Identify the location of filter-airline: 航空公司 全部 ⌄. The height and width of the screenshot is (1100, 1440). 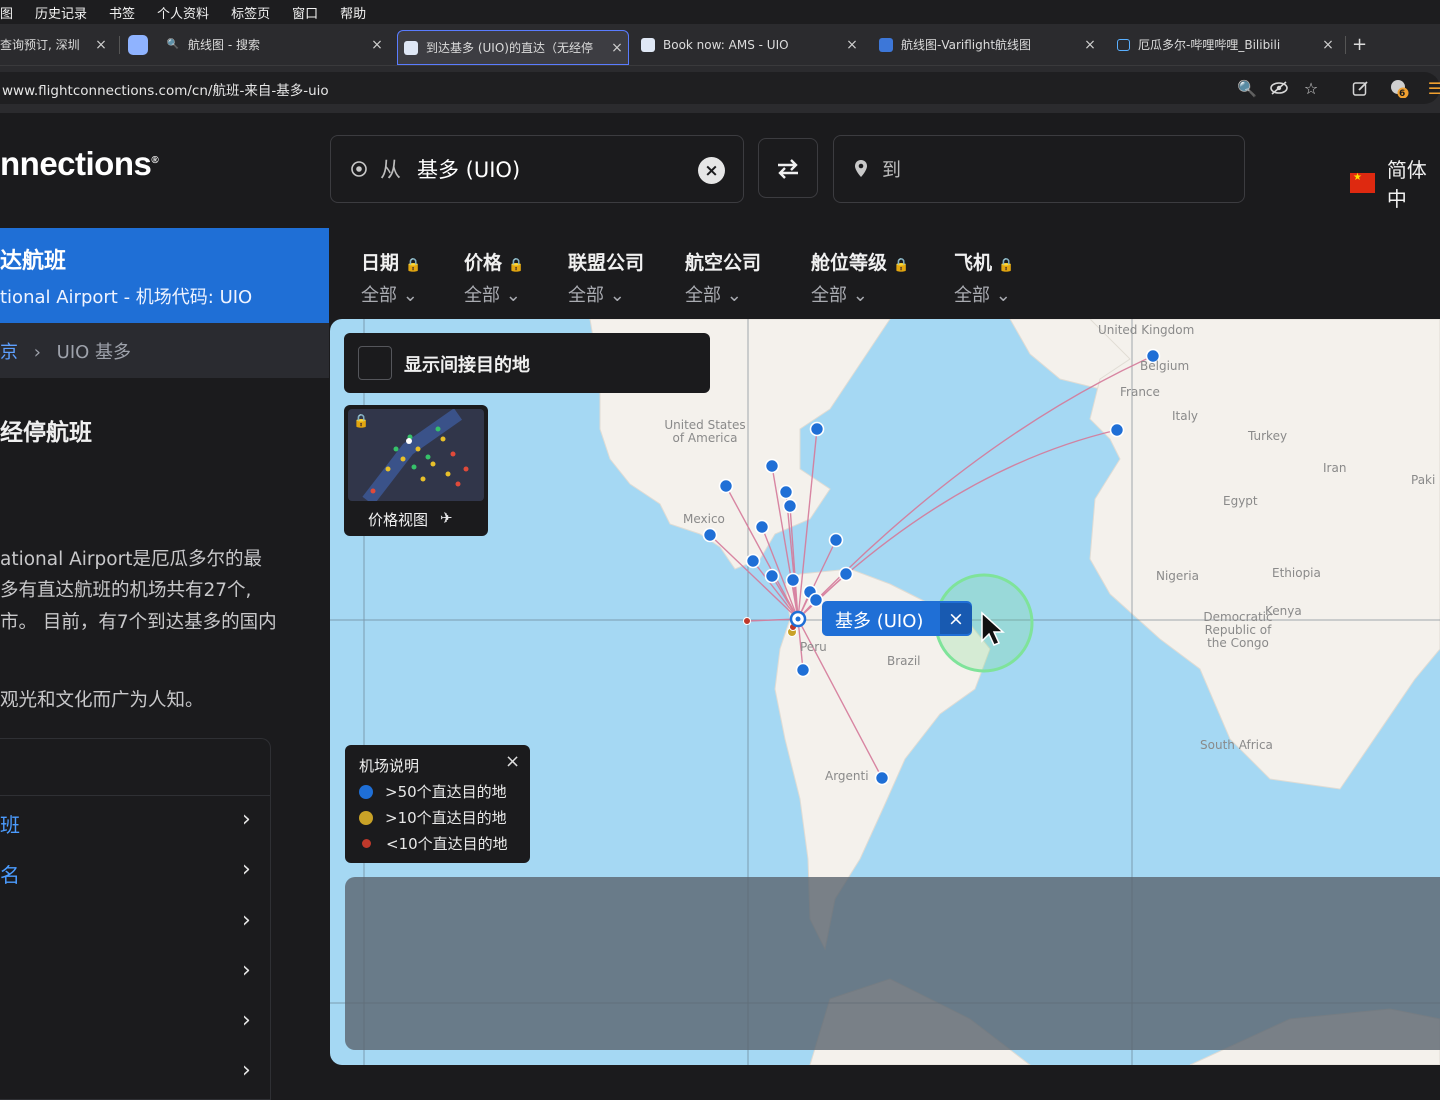
(723, 277).